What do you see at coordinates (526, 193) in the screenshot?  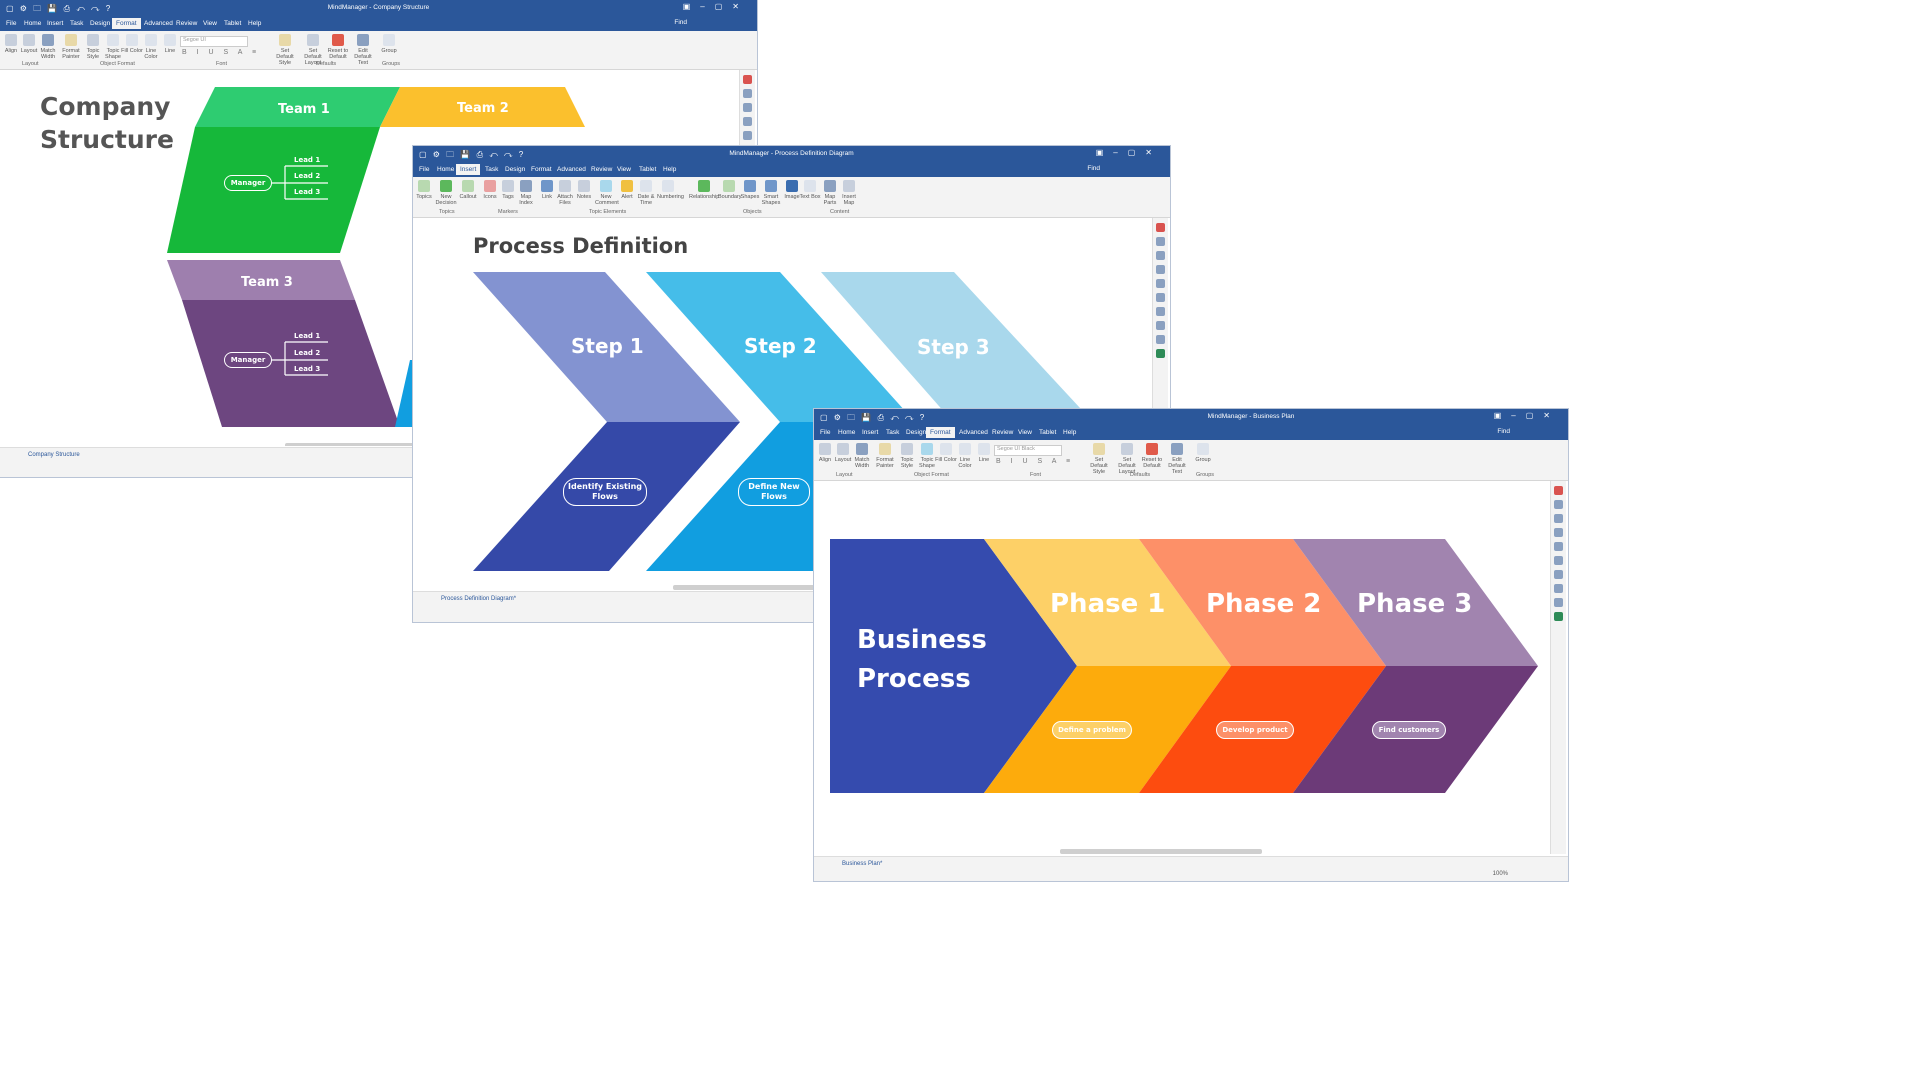 I see `map-index-button: Map Index` at bounding box center [526, 193].